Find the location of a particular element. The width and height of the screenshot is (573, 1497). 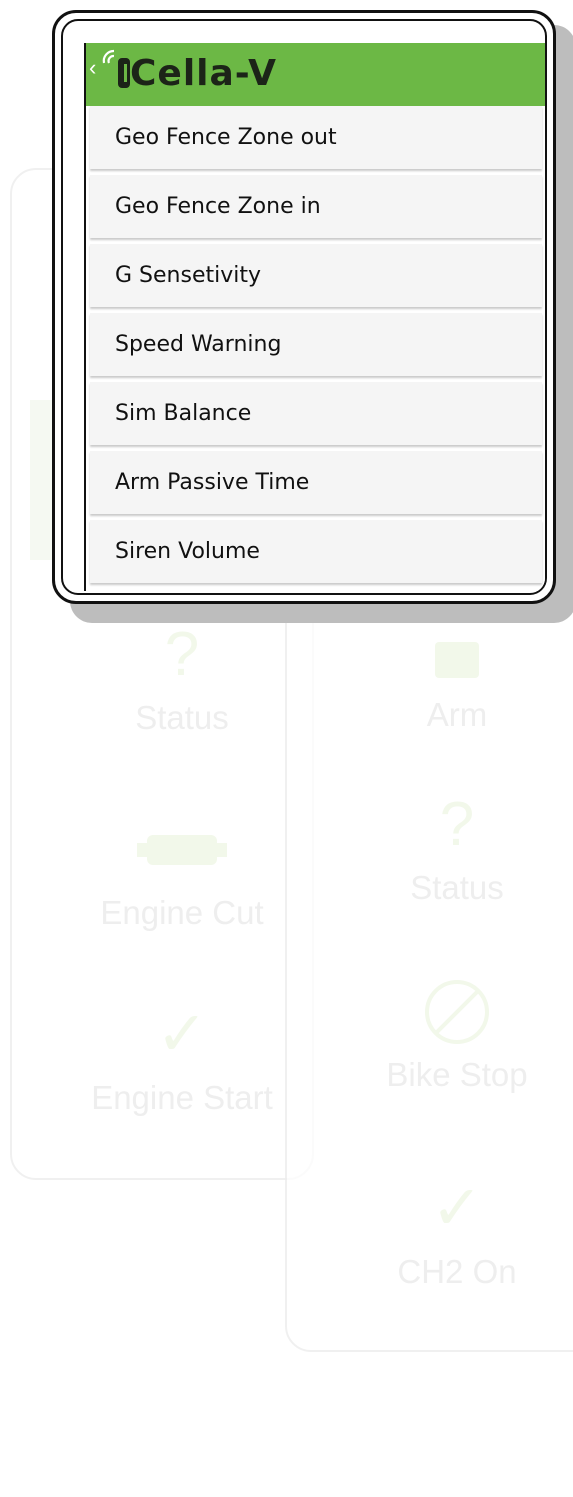

background-status-item: ? Status is located at coordinates (182, 679).